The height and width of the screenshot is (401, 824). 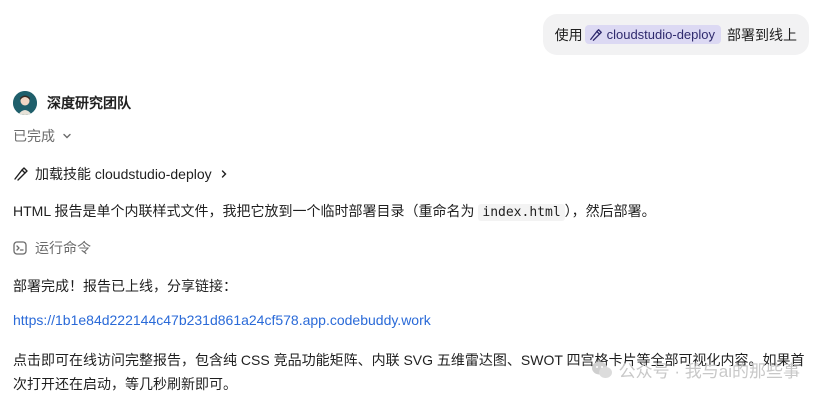 I want to click on skill-load-label: 加载技能 cloudstudio-deploy, so click(x=123, y=174).